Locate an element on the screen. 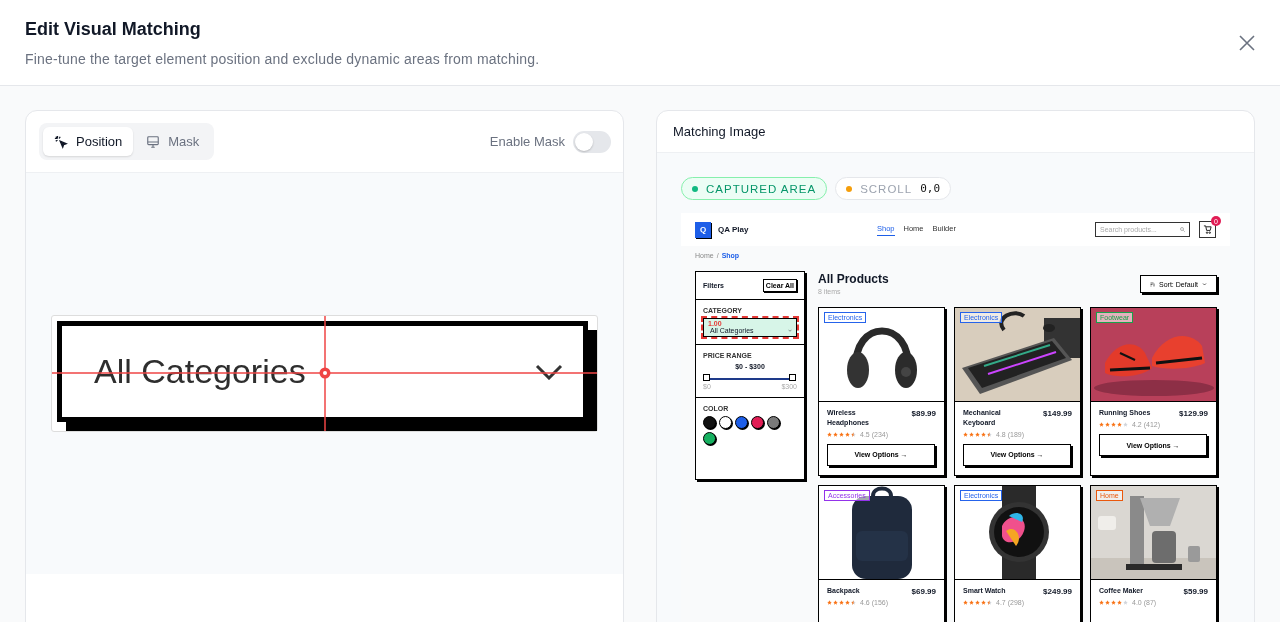 The height and width of the screenshot is (622, 1280). cart-button is located at coordinates (1207, 229).